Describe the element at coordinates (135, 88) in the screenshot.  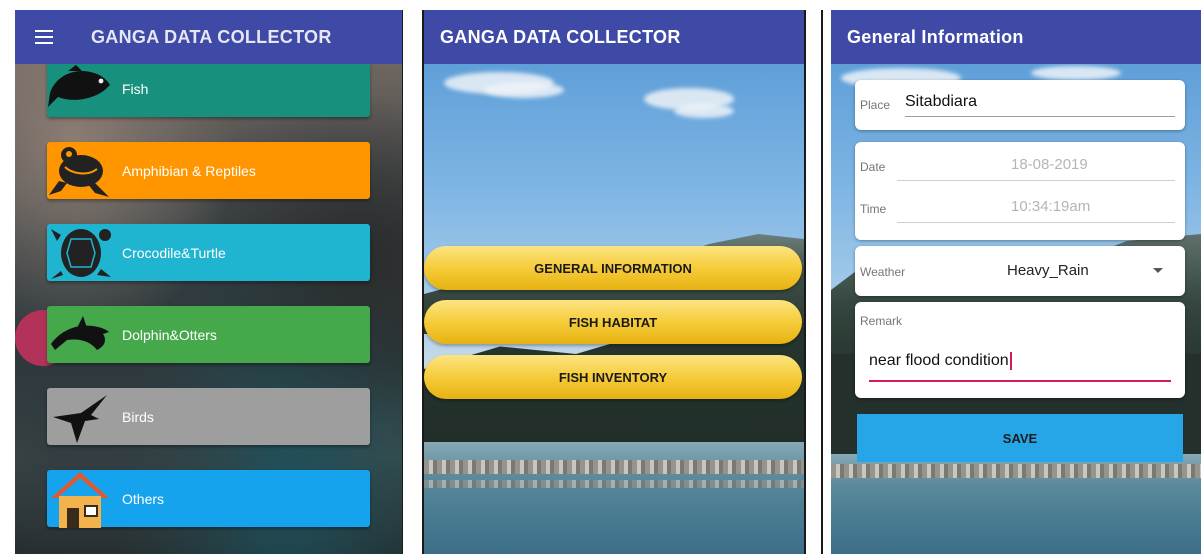
I see `category-label: Fish` at that location.